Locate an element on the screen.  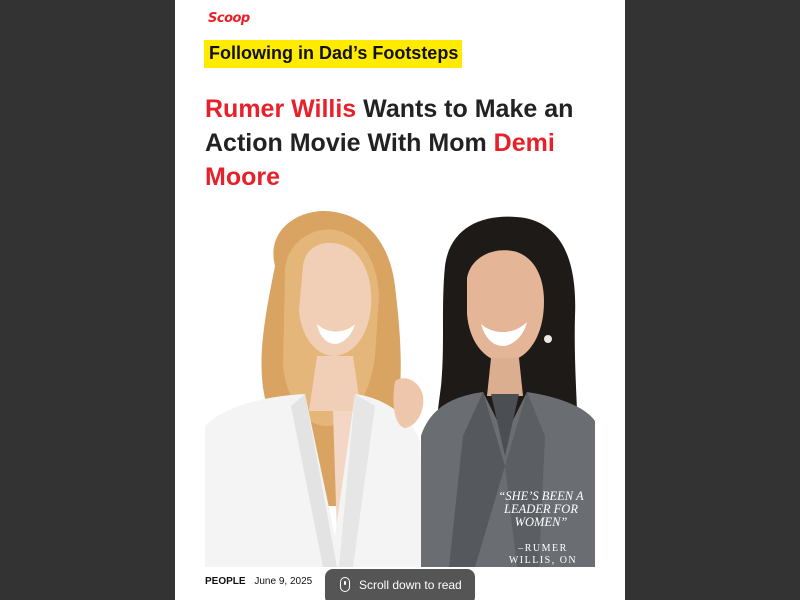
pull-quote-attribution: –RUMER WILLIS, ON HER MOM is located at coordinates (543, 554).